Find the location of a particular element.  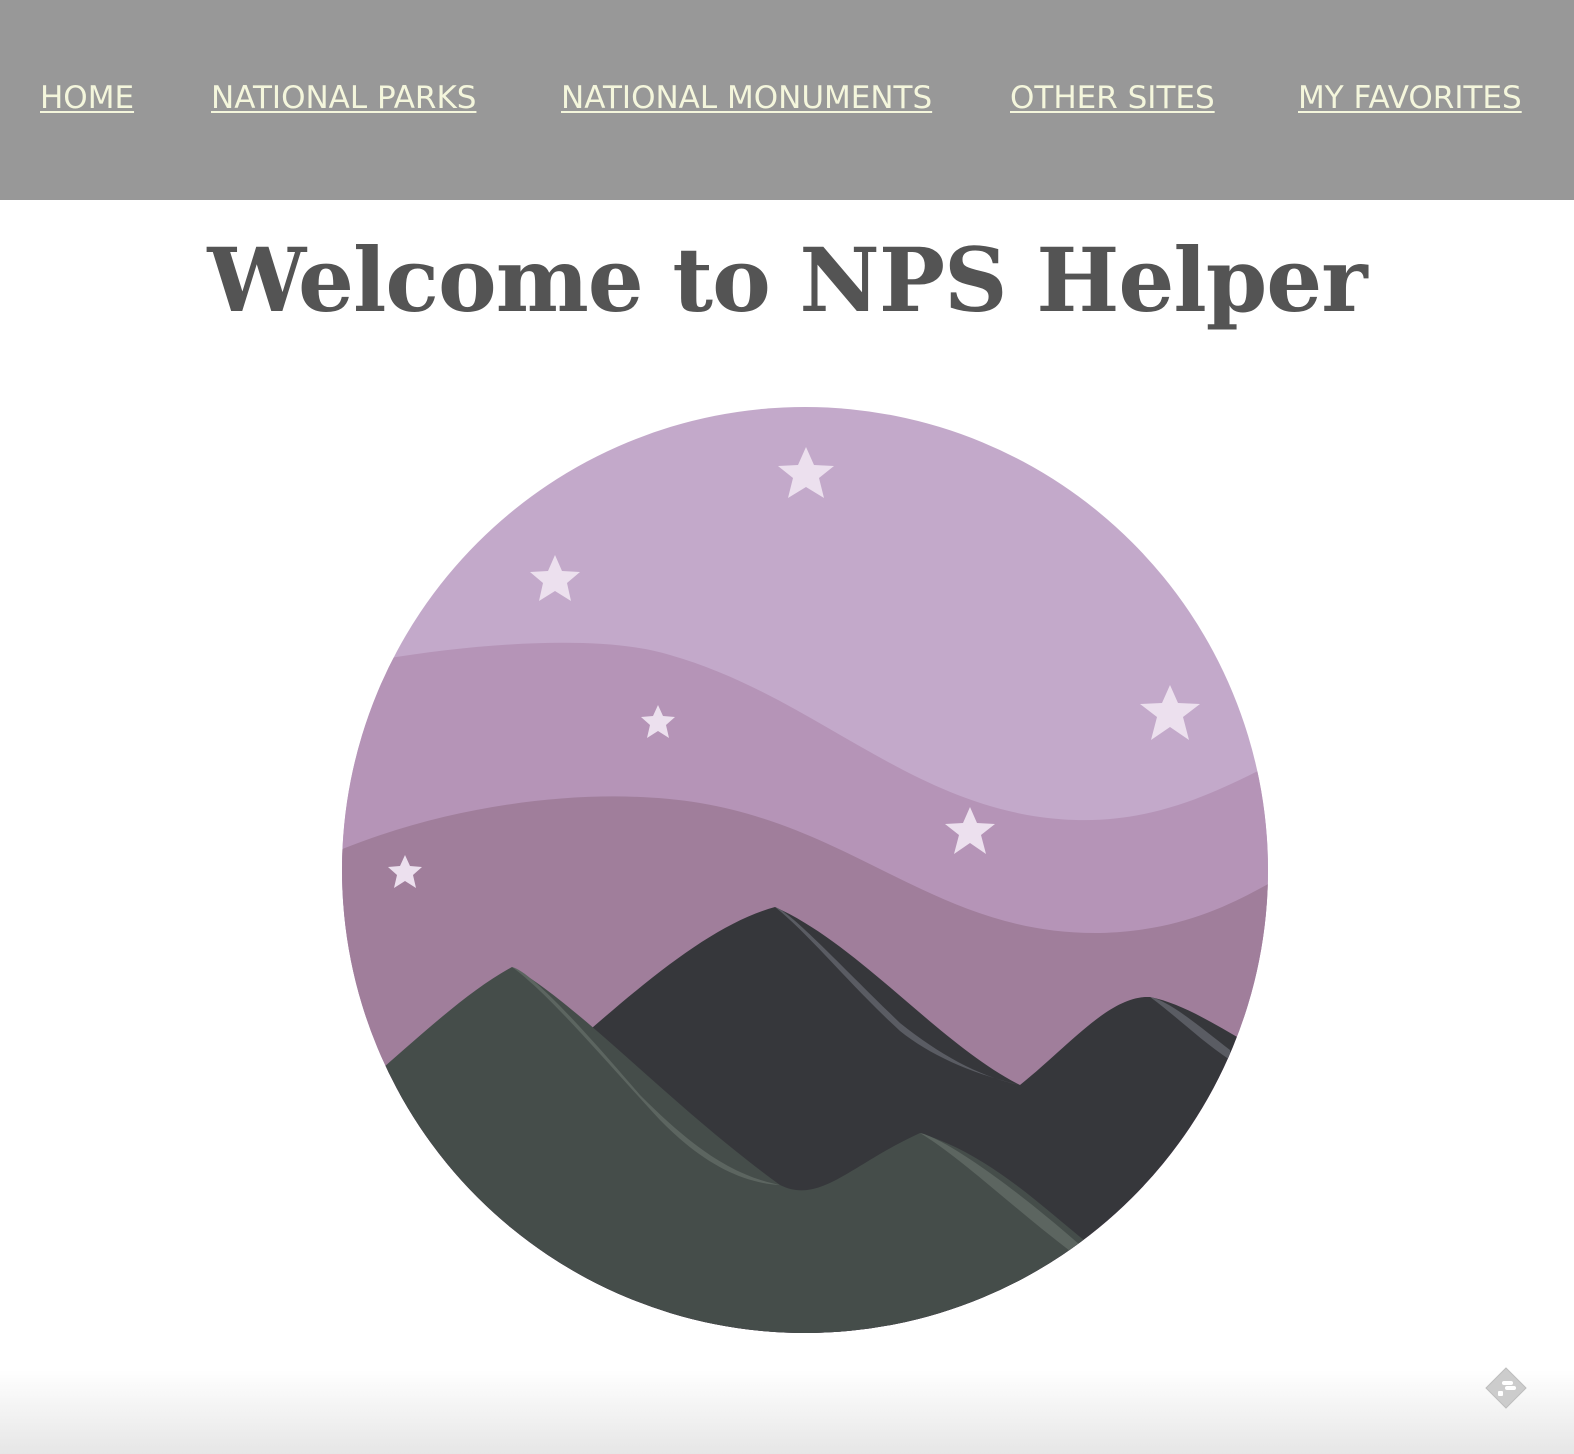

feedly-icon is located at coordinates (1506, 1388).